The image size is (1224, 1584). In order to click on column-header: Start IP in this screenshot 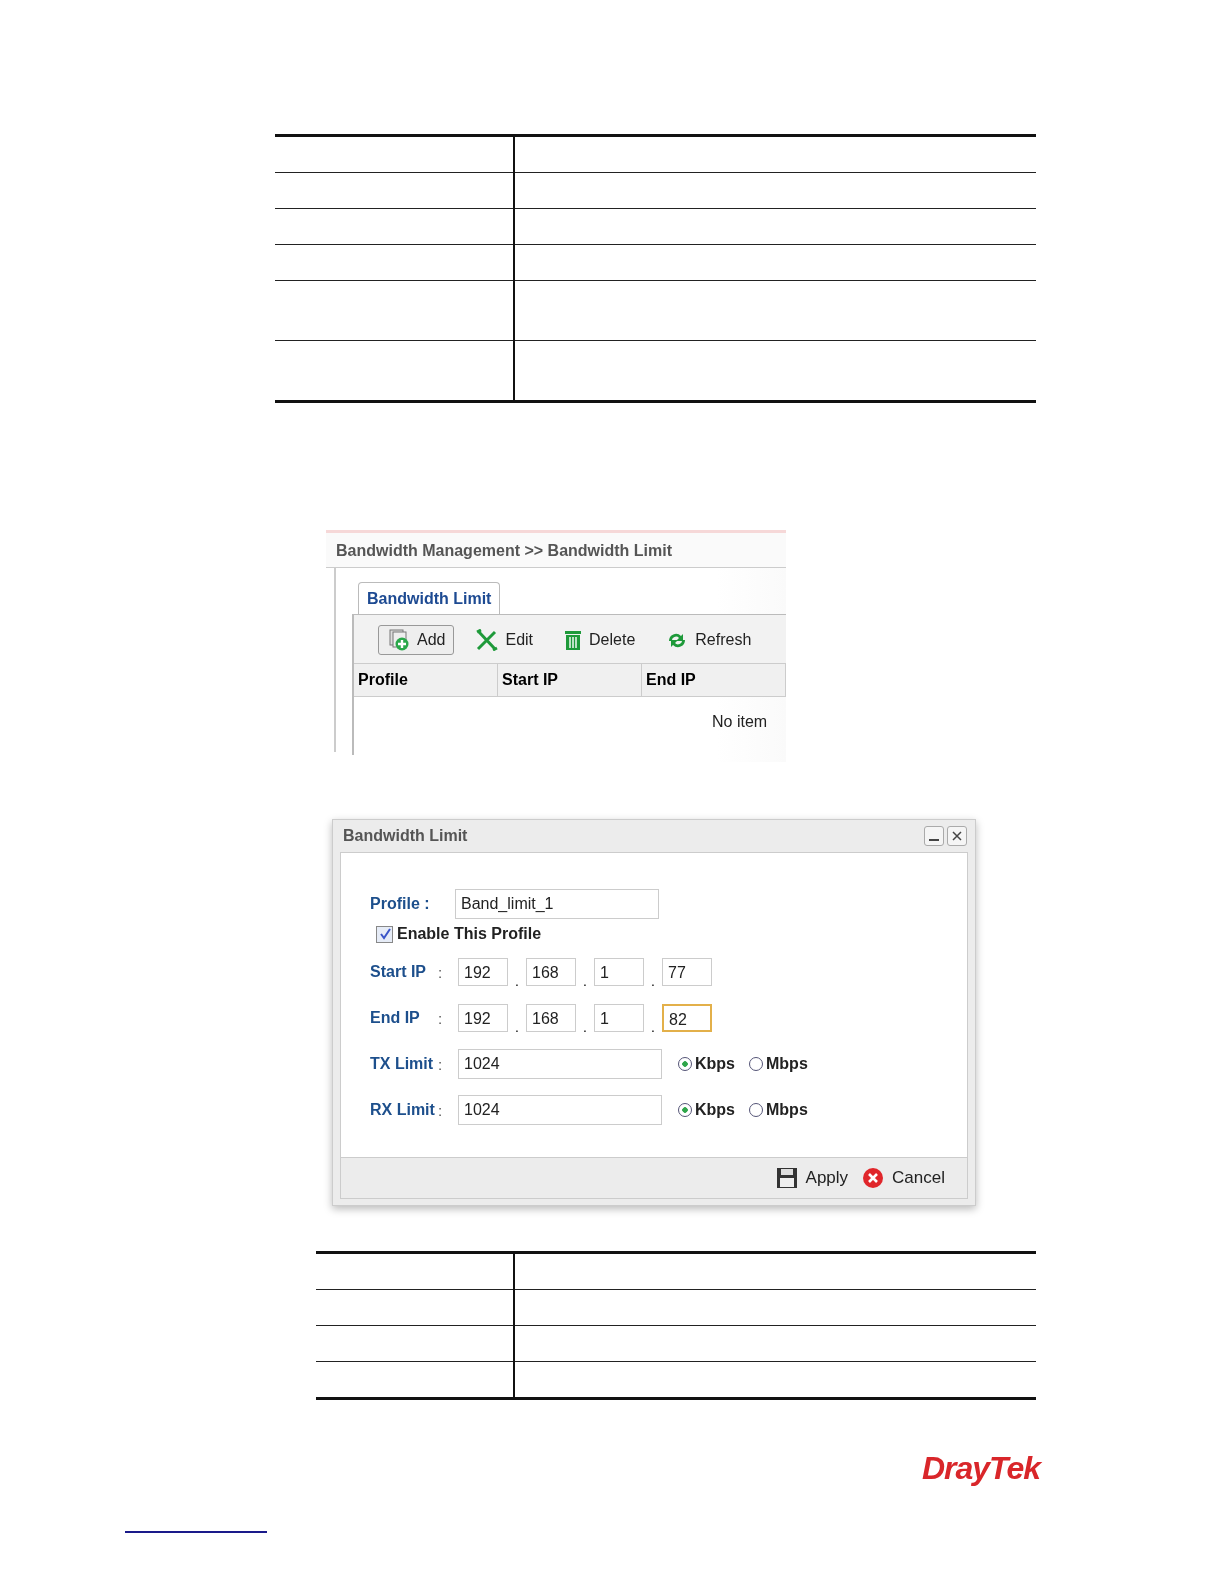, I will do `click(570, 680)`.